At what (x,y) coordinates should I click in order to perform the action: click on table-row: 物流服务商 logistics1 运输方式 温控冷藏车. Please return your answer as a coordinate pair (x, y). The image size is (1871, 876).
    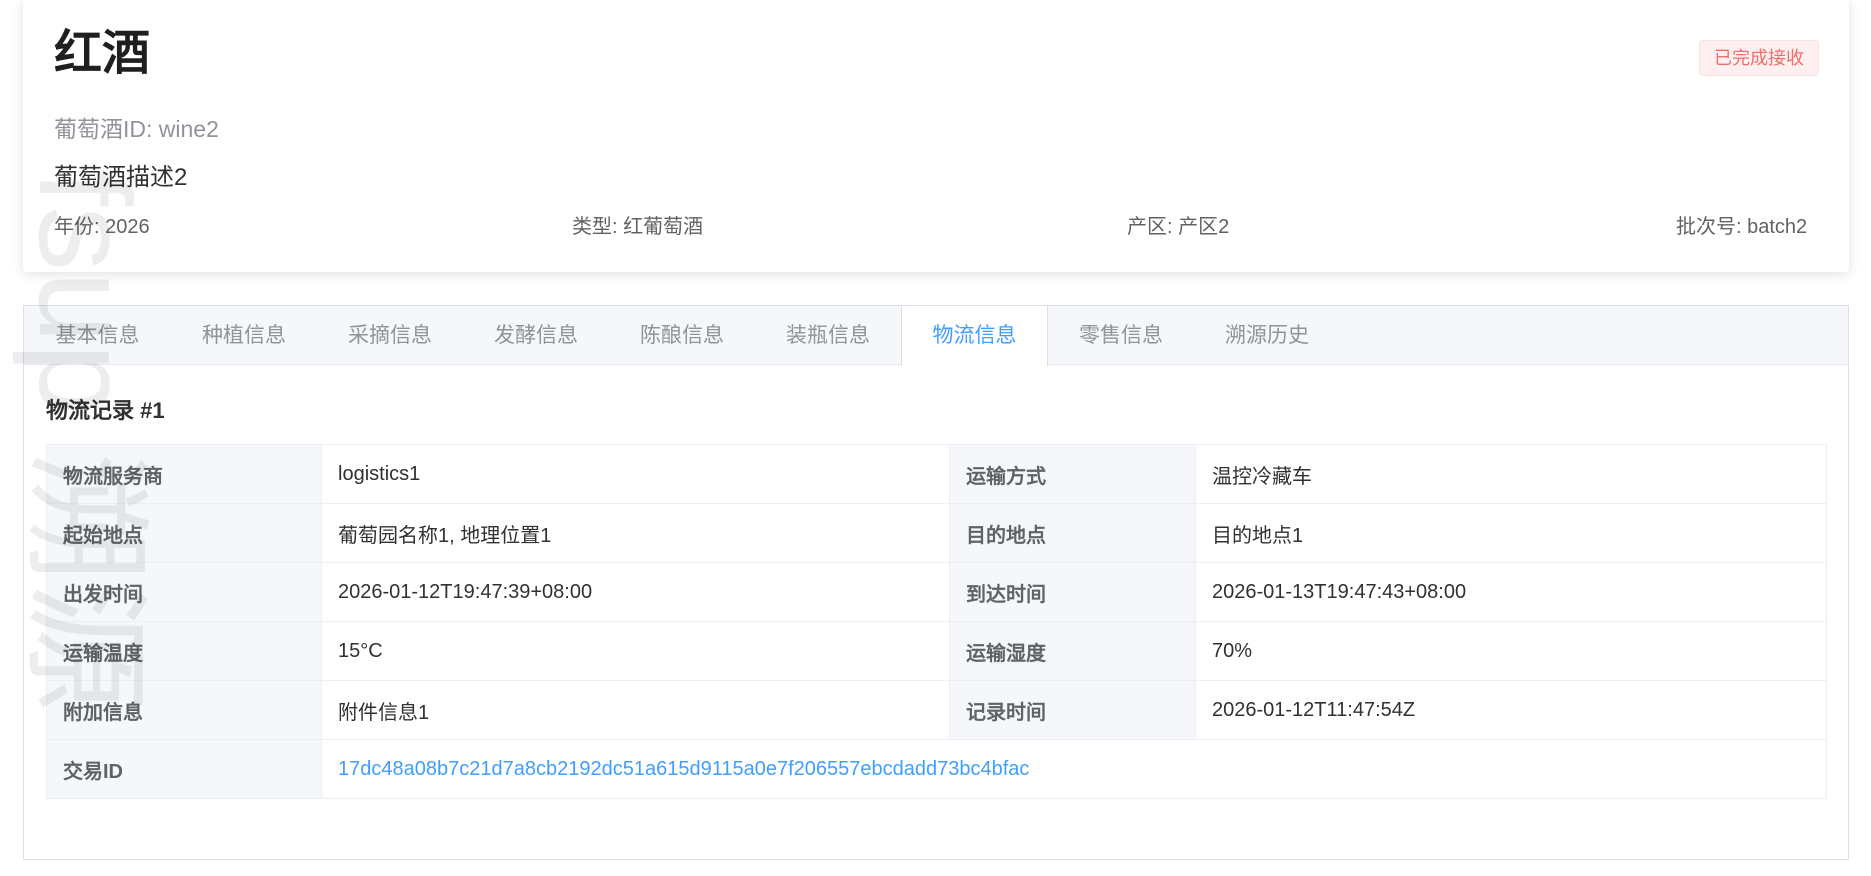
    Looking at the image, I should click on (936, 474).